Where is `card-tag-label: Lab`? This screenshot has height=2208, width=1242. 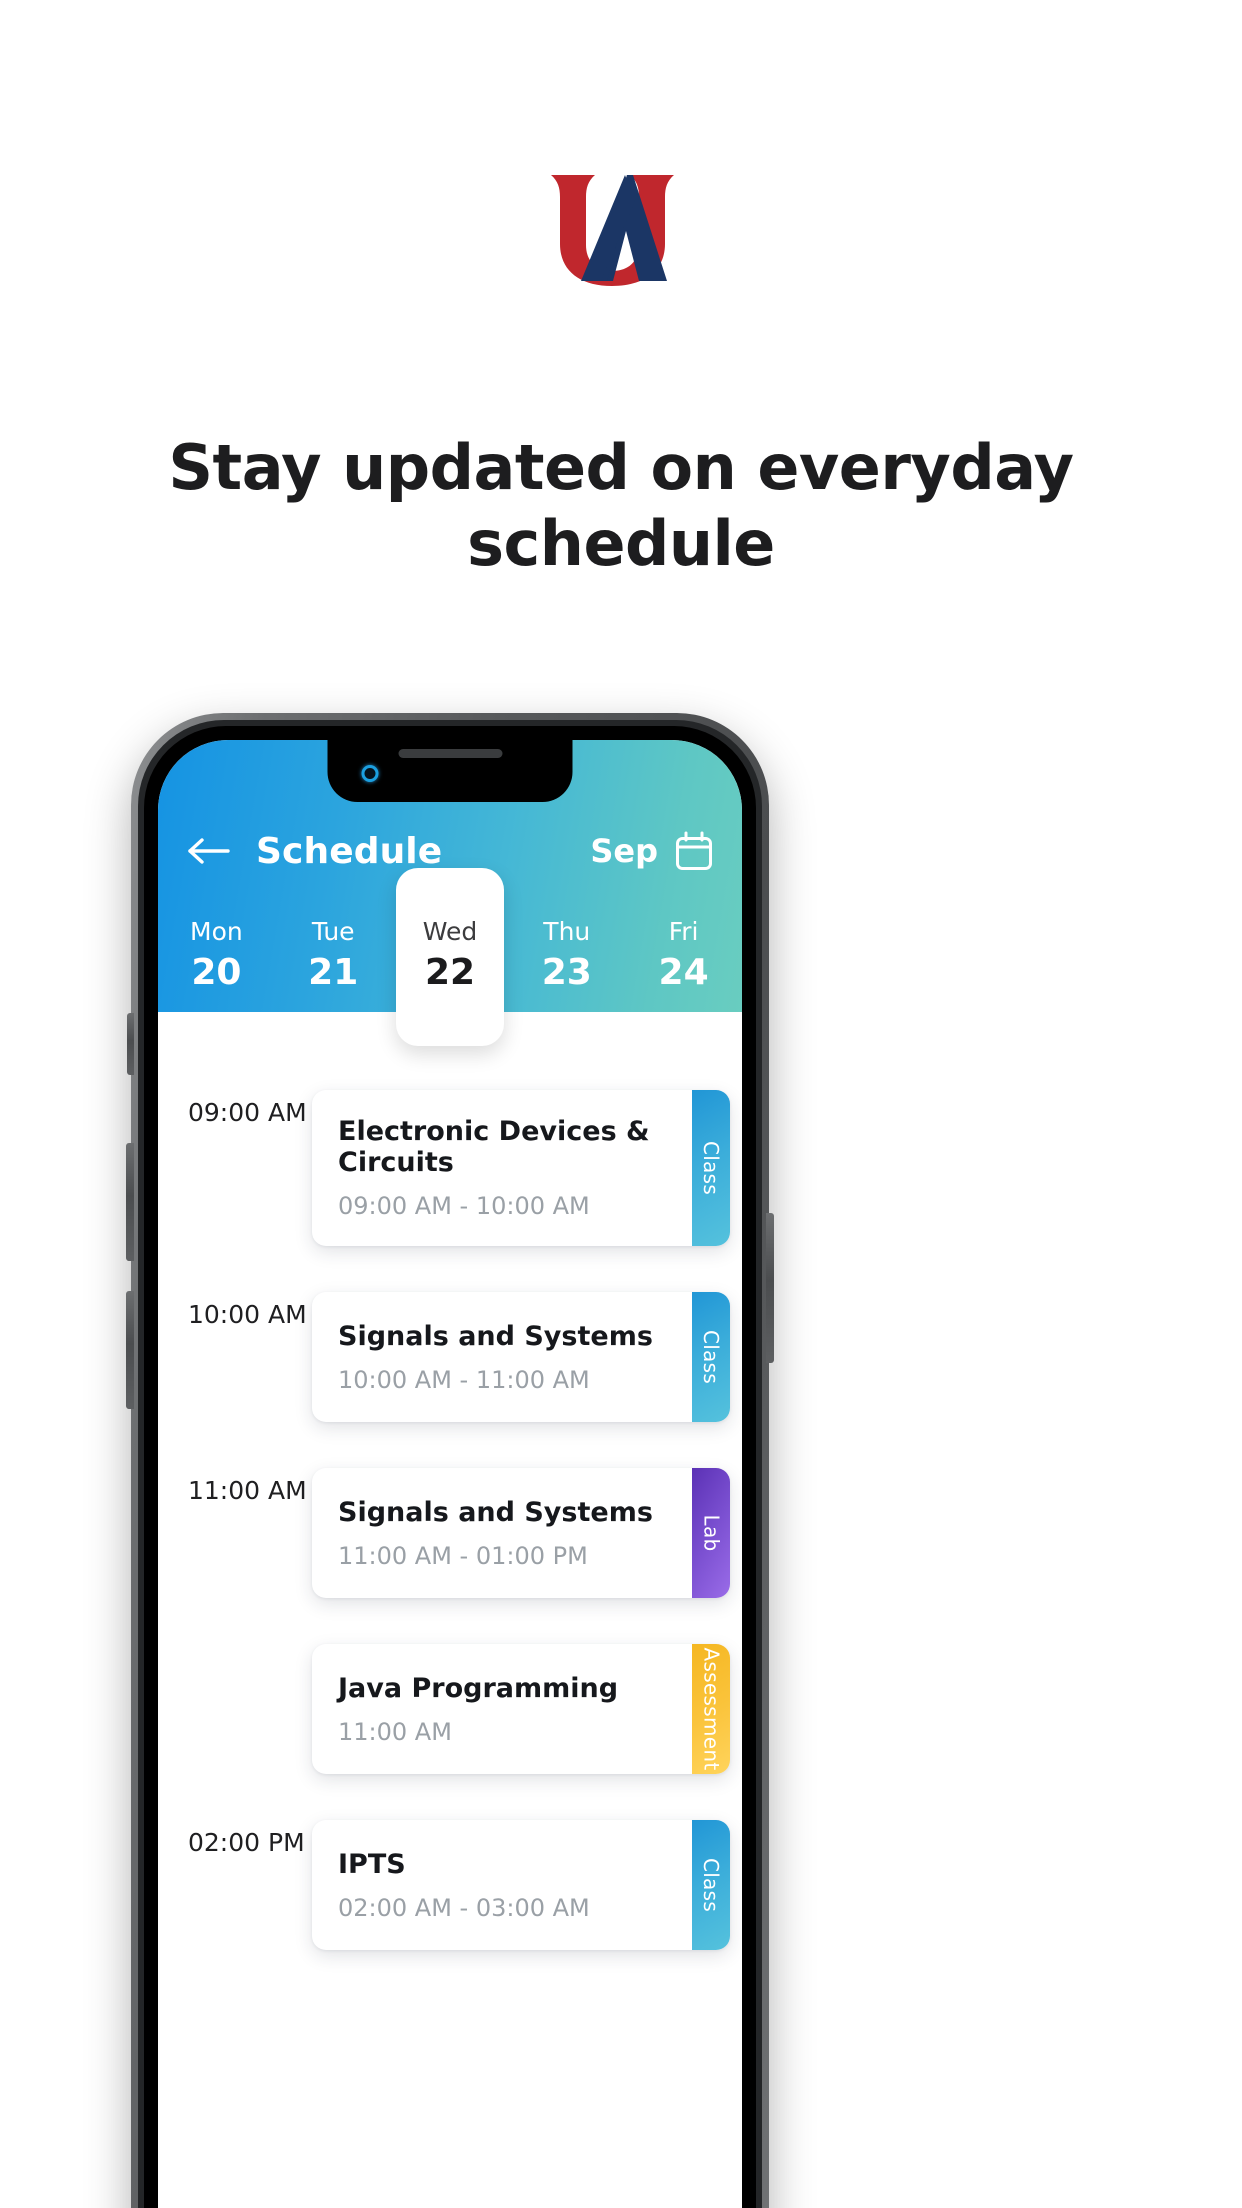
card-tag-label: Lab is located at coordinates (711, 1533).